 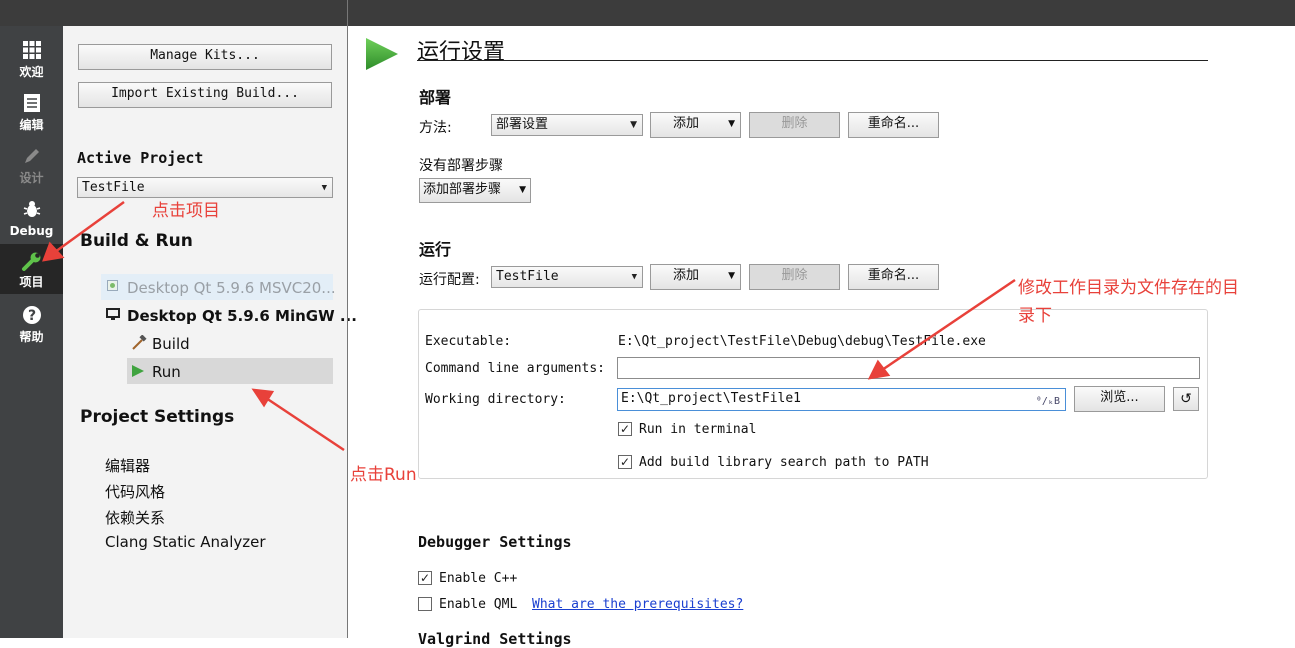 I want to click on annotation-click-run: 点击Run, so click(x=383, y=475).